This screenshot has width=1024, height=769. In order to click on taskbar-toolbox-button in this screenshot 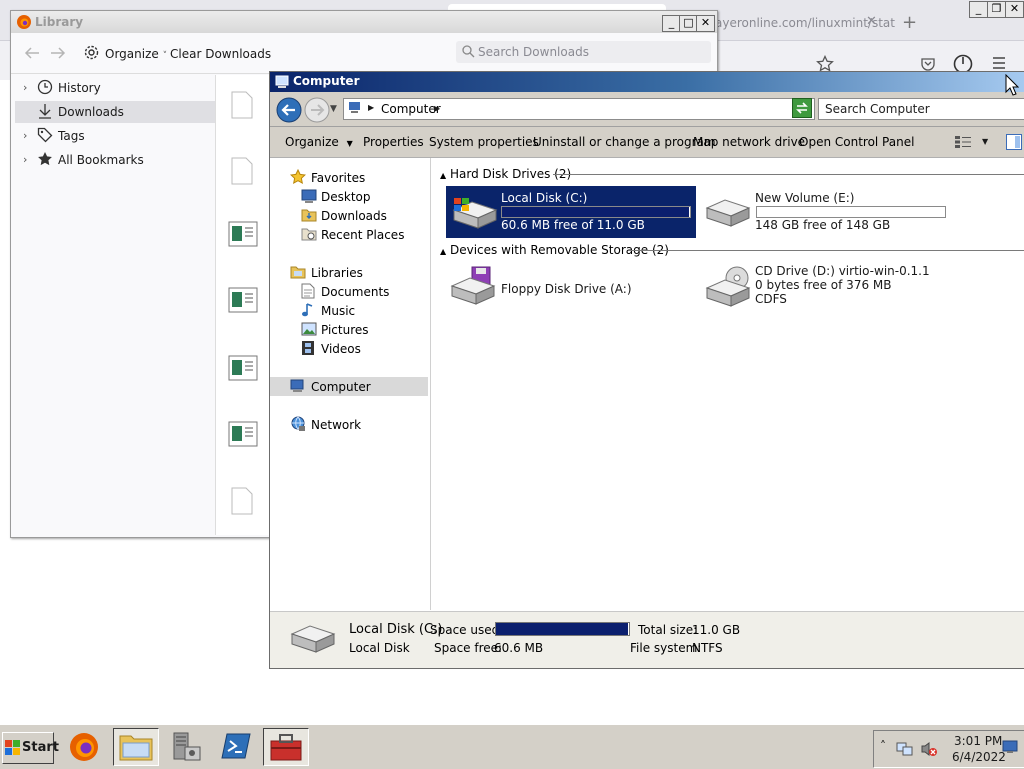, I will do `click(286, 747)`.